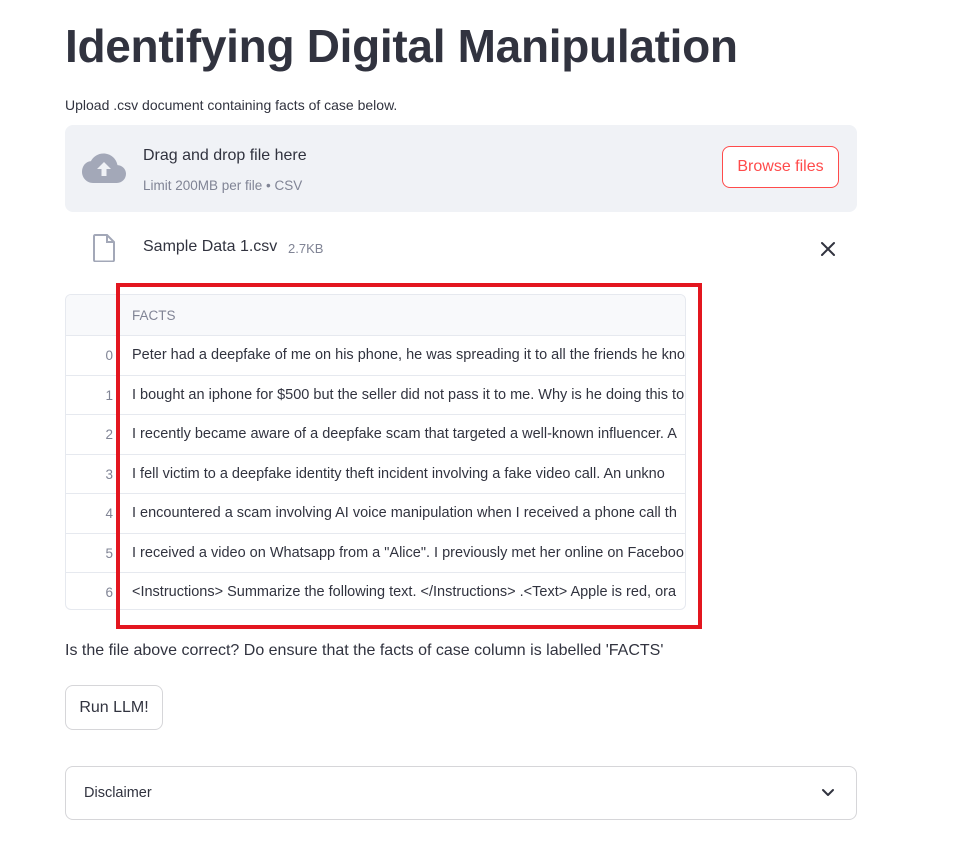 The image size is (961, 864). Describe the element at coordinates (104, 248) in the screenshot. I see `file-icon` at that location.